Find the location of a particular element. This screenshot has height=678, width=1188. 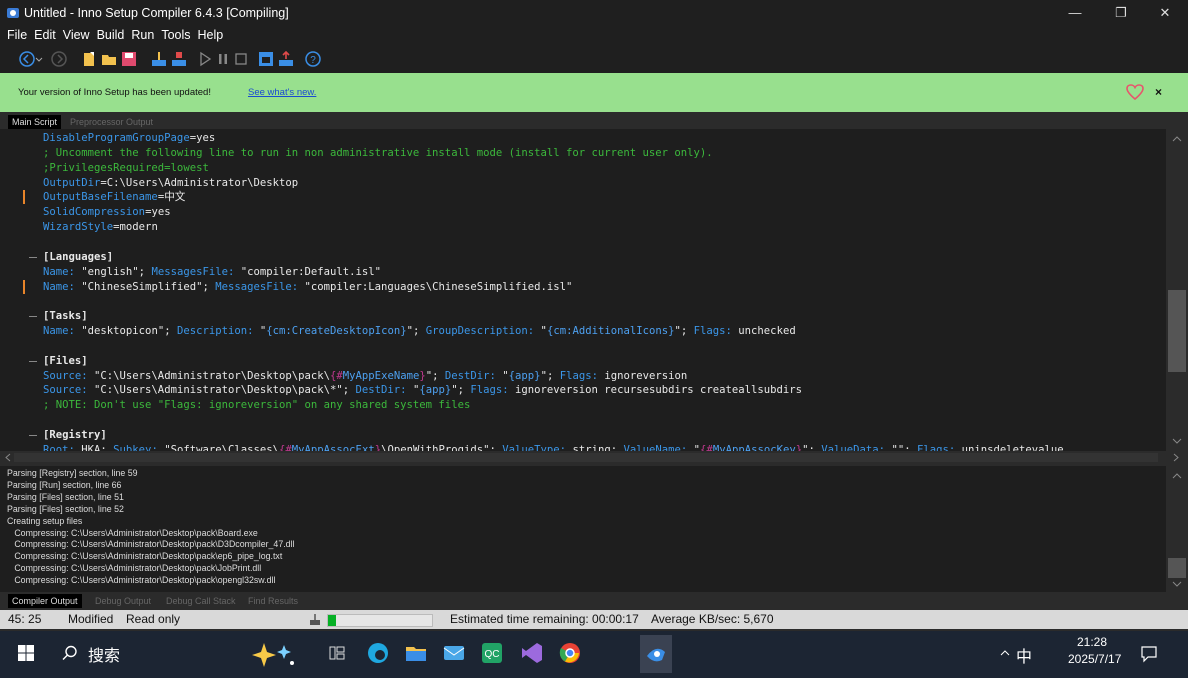

editor-vertical-scrollbar is located at coordinates (1177, 290).